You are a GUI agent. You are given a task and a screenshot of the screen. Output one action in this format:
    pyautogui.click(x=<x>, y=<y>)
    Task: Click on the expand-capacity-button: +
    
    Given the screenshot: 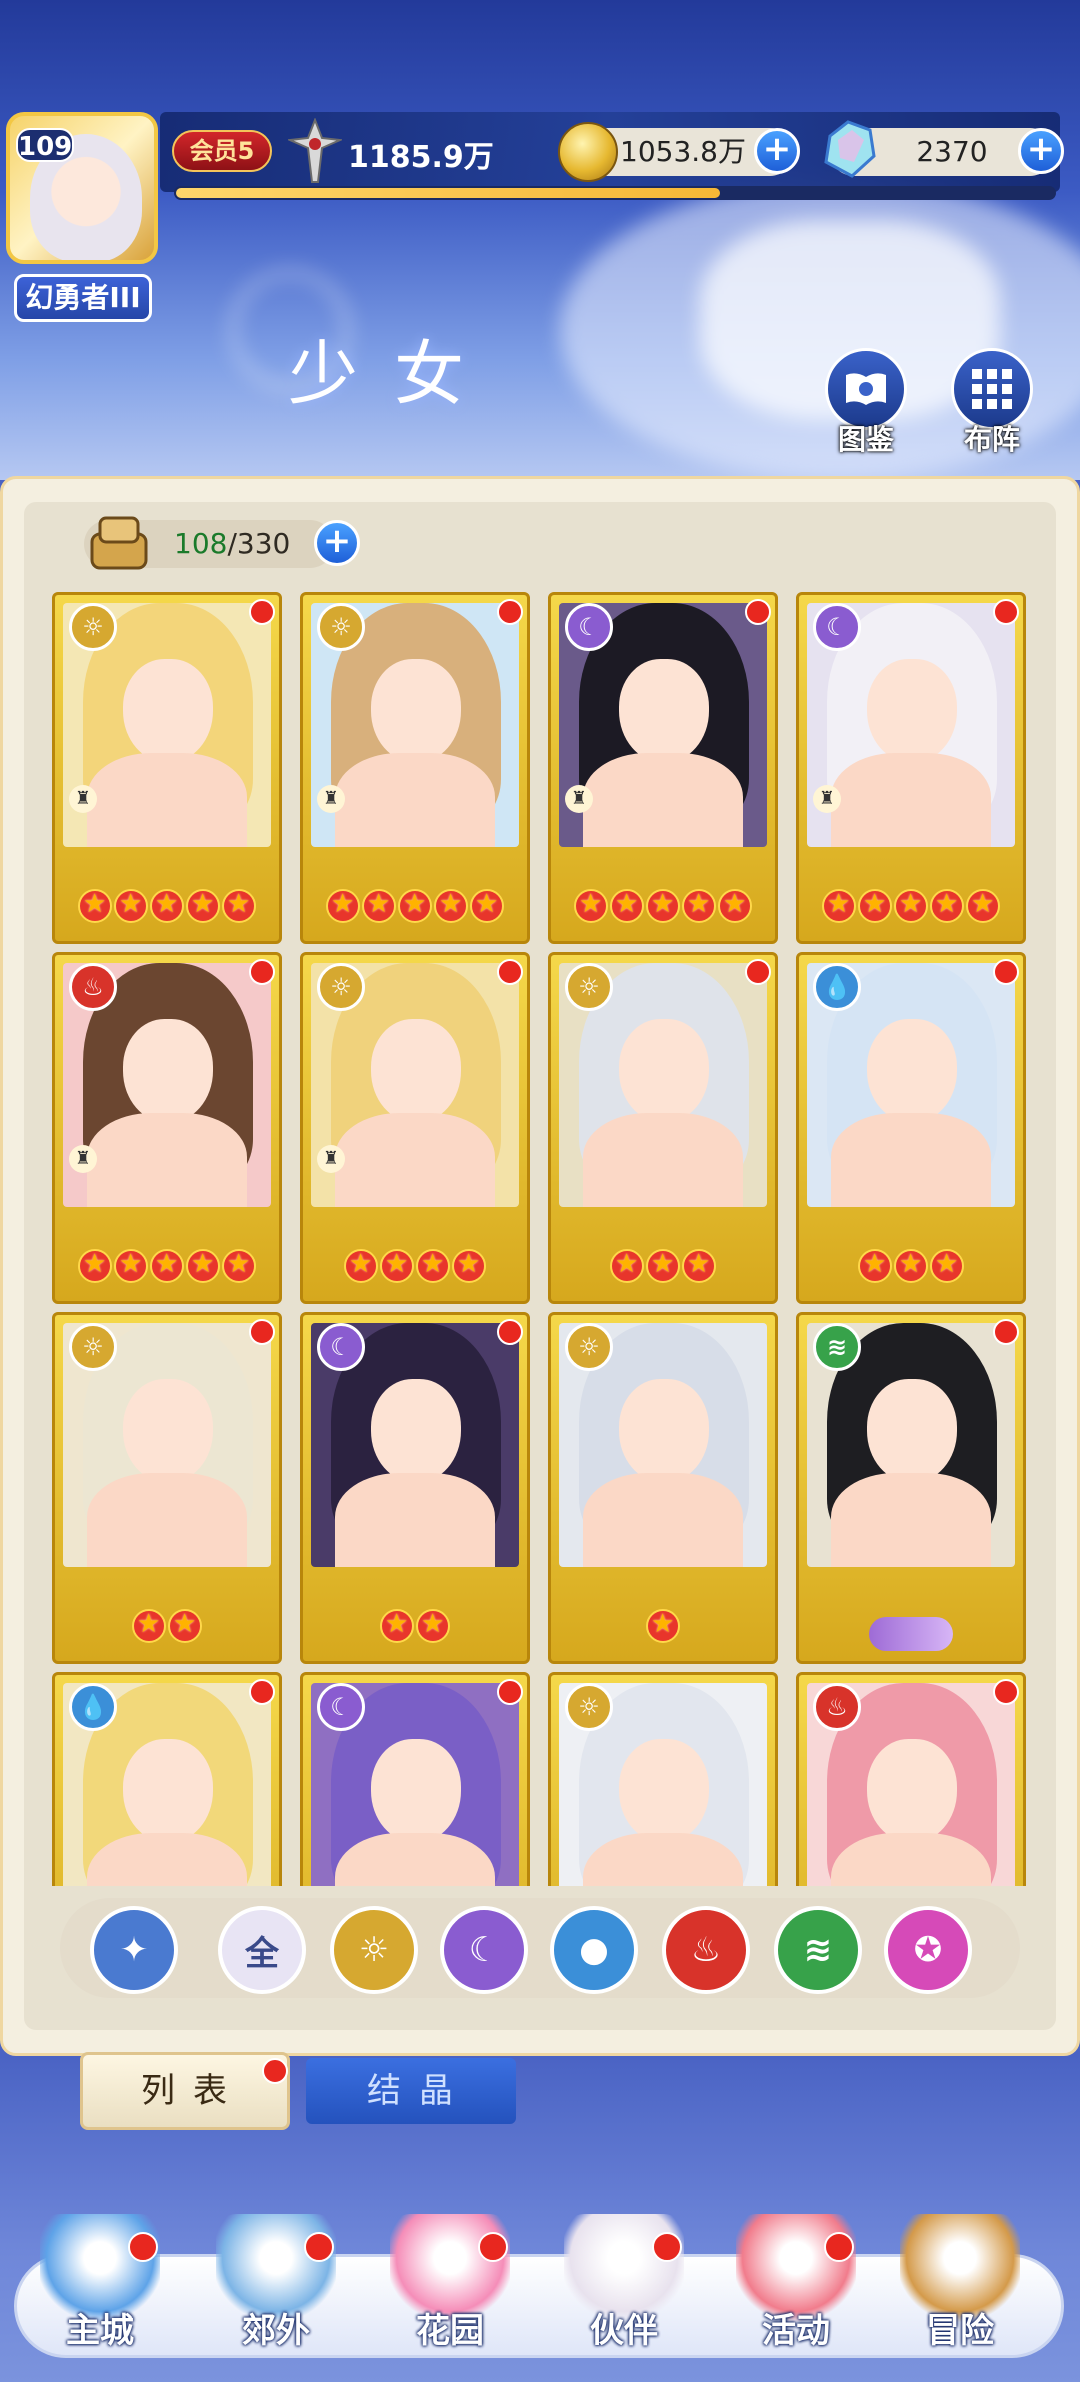 What is the action you would take?
    pyautogui.click(x=337, y=543)
    